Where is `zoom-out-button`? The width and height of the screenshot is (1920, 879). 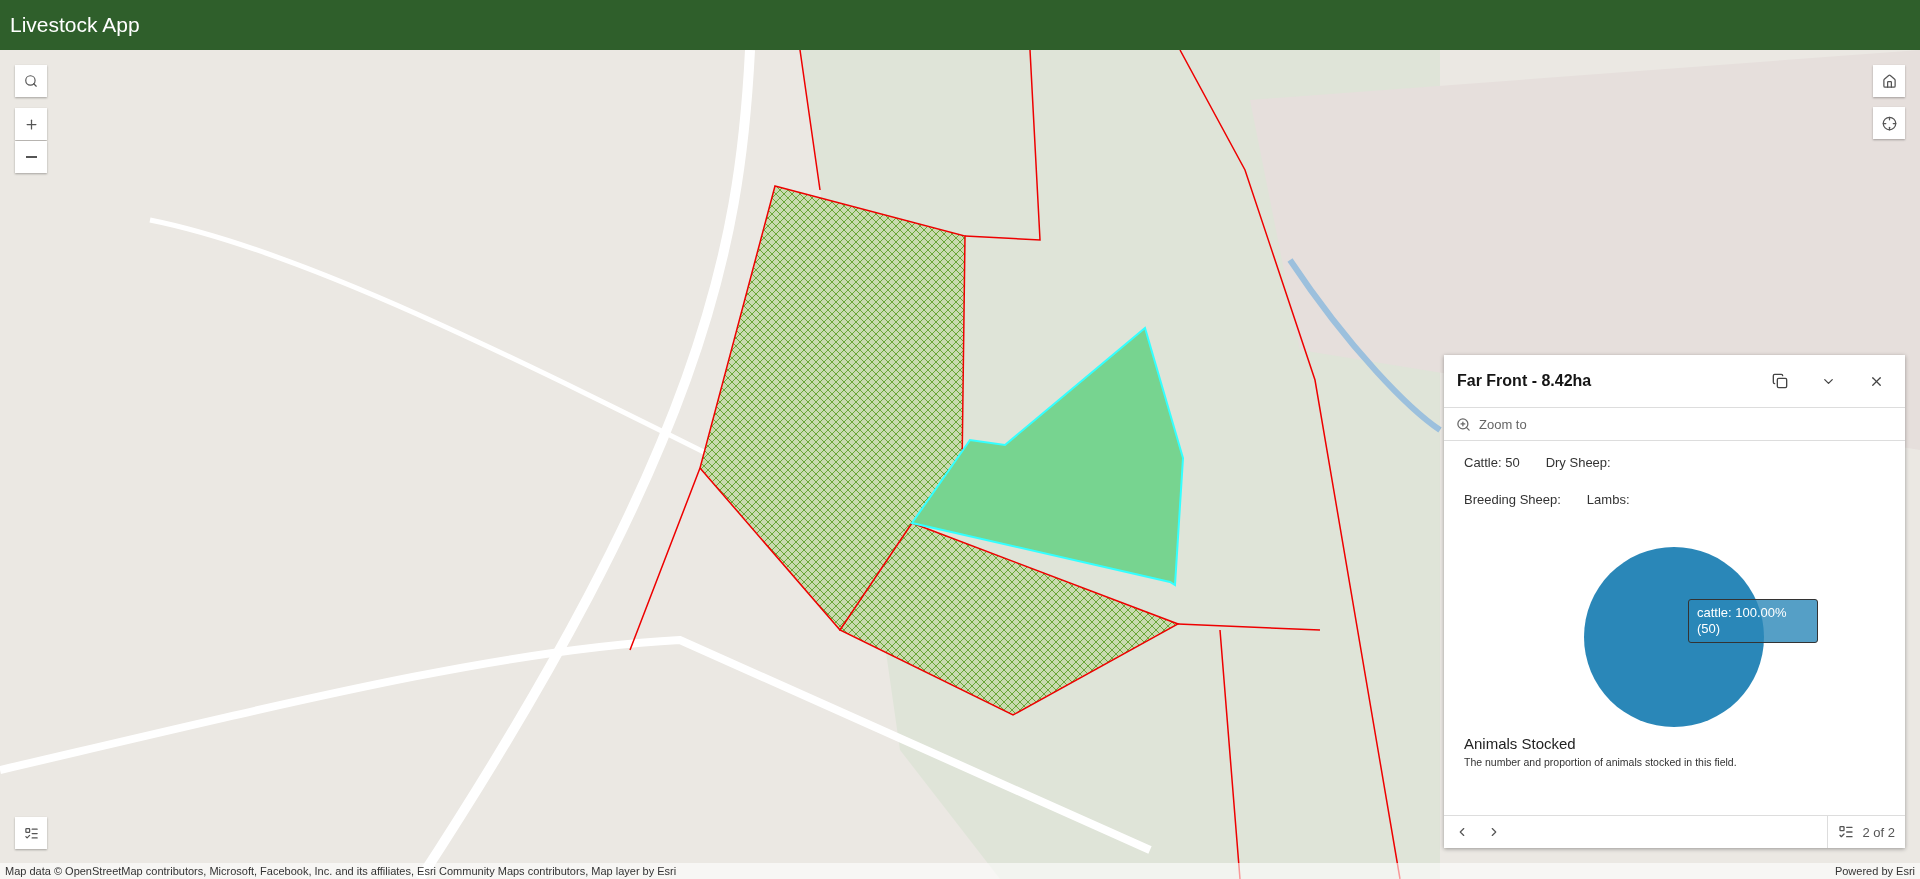 zoom-out-button is located at coordinates (31, 157).